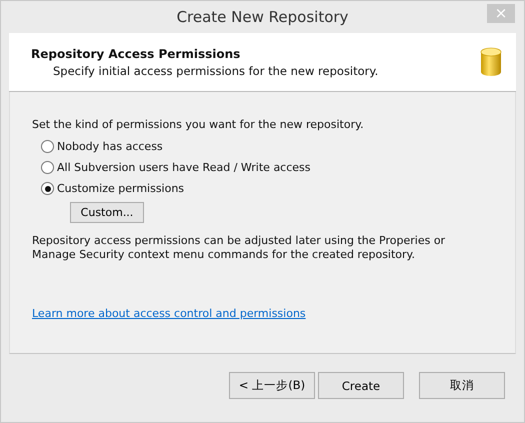 The height and width of the screenshot is (423, 525). I want to click on window-title: Create New Repository, so click(262, 17).